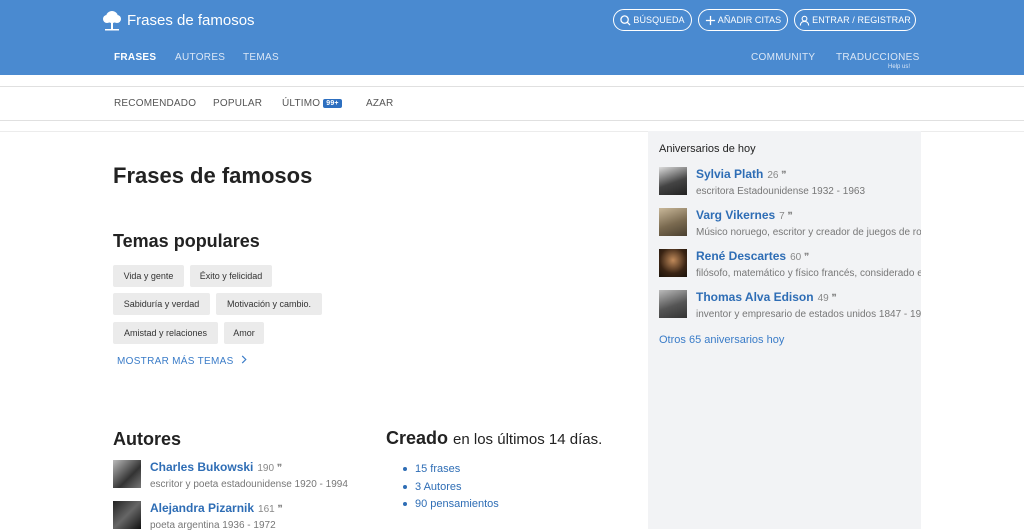 This screenshot has width=1024, height=531. I want to click on subnav-popular: POPULAR, so click(237, 103).